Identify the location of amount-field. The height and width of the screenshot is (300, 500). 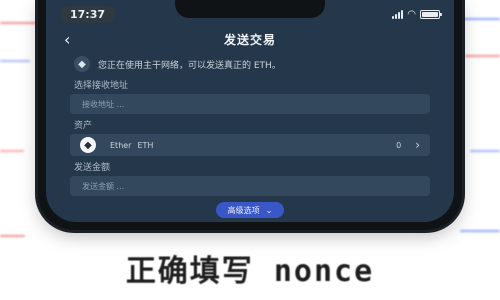
(250, 186).